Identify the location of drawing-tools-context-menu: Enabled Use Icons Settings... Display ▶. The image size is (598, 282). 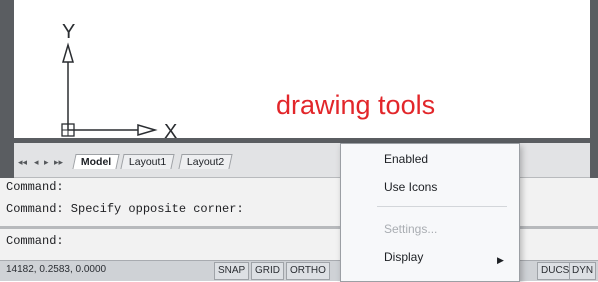
(430, 212).